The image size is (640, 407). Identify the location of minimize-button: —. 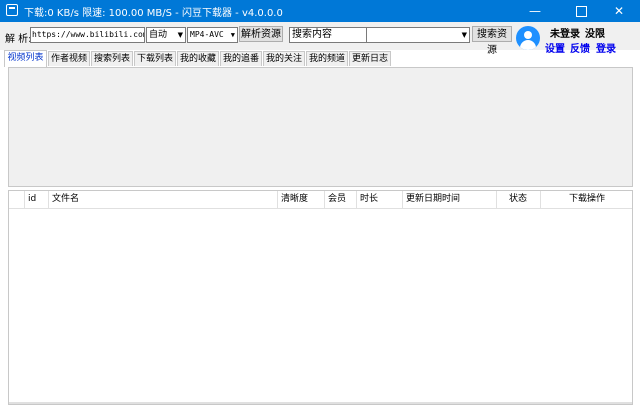
(535, 11).